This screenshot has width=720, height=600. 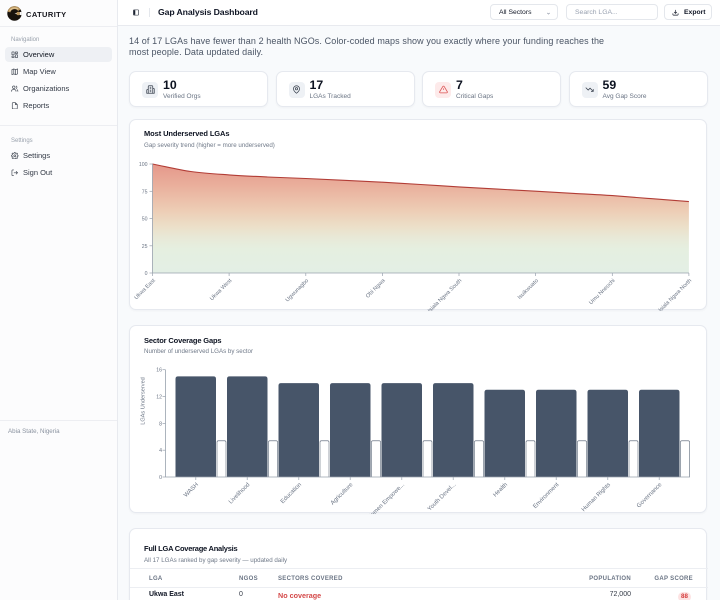 What do you see at coordinates (596, 497) in the screenshot?
I see `svg-text: Human Rights` at bounding box center [596, 497].